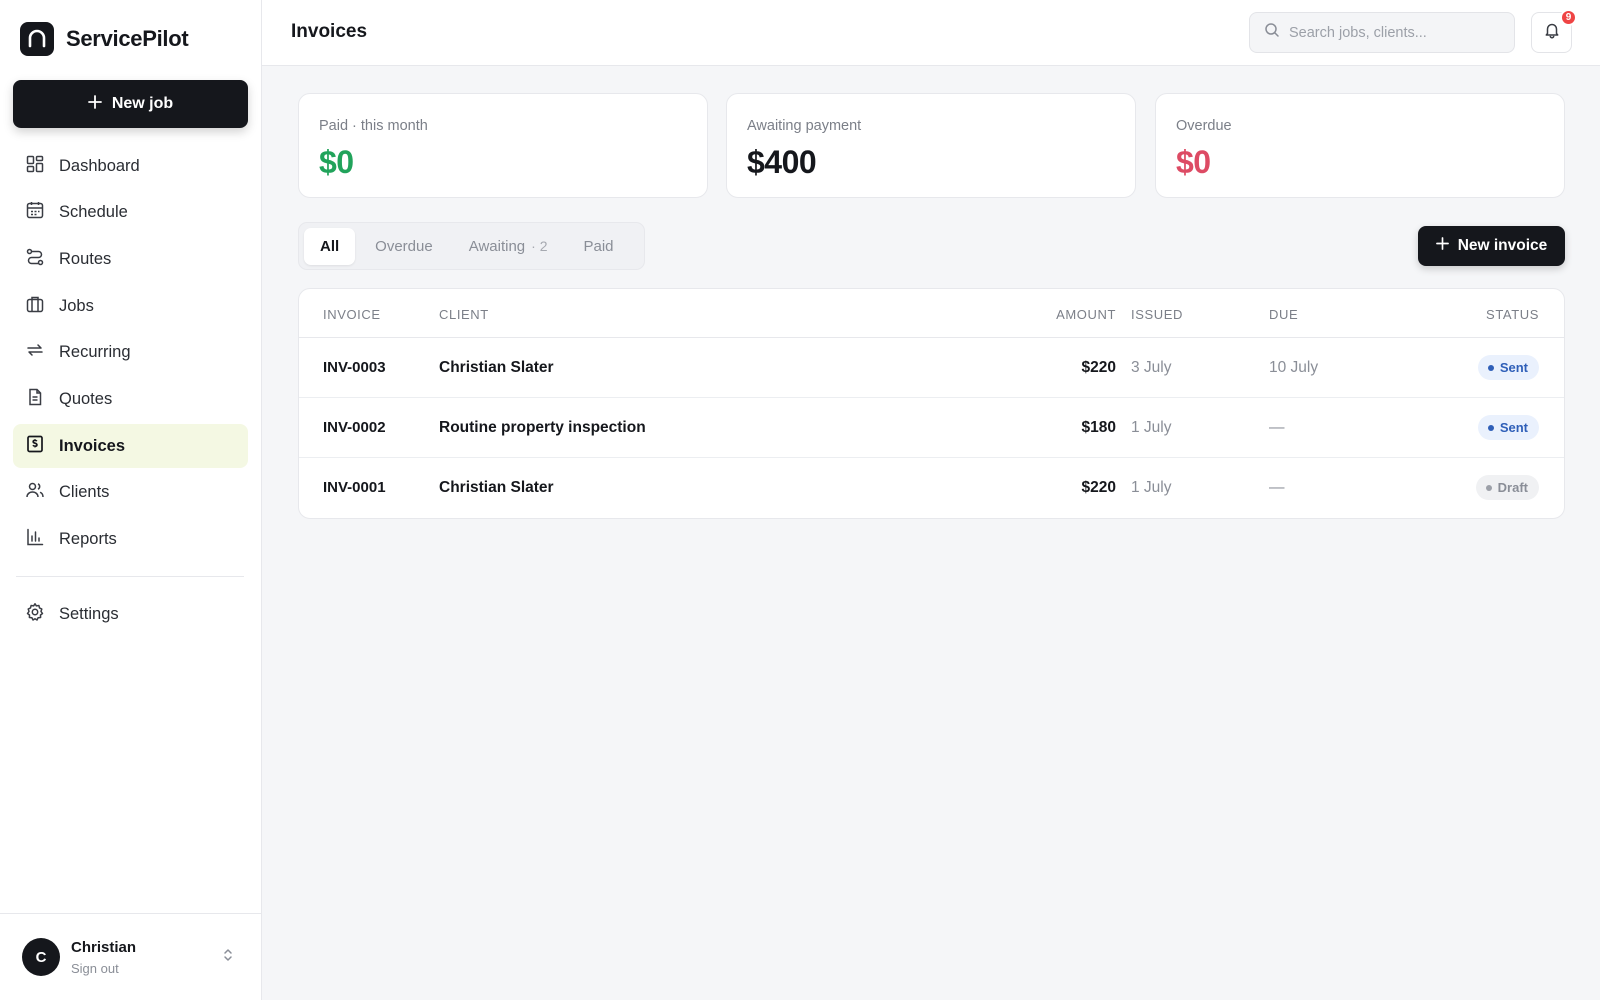  I want to click on document-icon, so click(35, 399).